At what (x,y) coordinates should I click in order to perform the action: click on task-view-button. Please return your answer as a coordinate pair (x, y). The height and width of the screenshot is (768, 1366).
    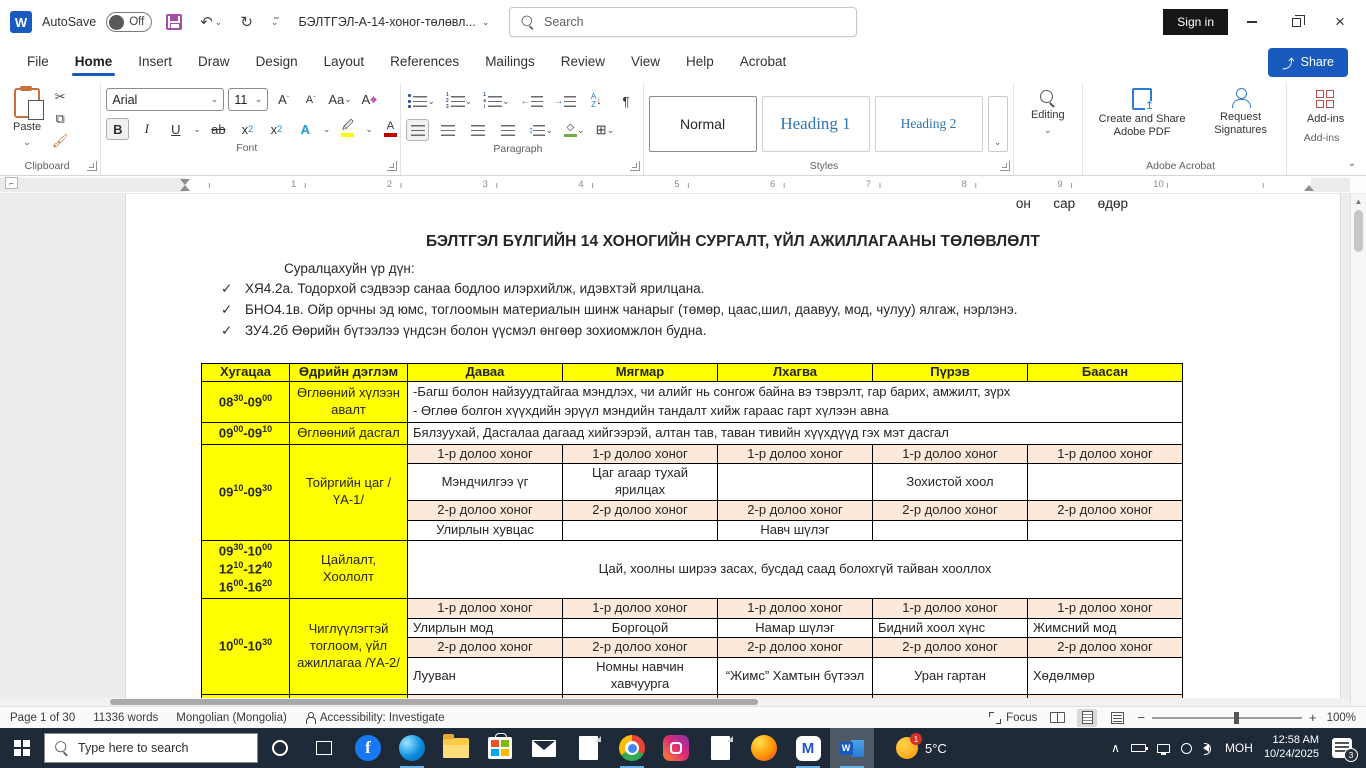
    Looking at the image, I should click on (324, 748).